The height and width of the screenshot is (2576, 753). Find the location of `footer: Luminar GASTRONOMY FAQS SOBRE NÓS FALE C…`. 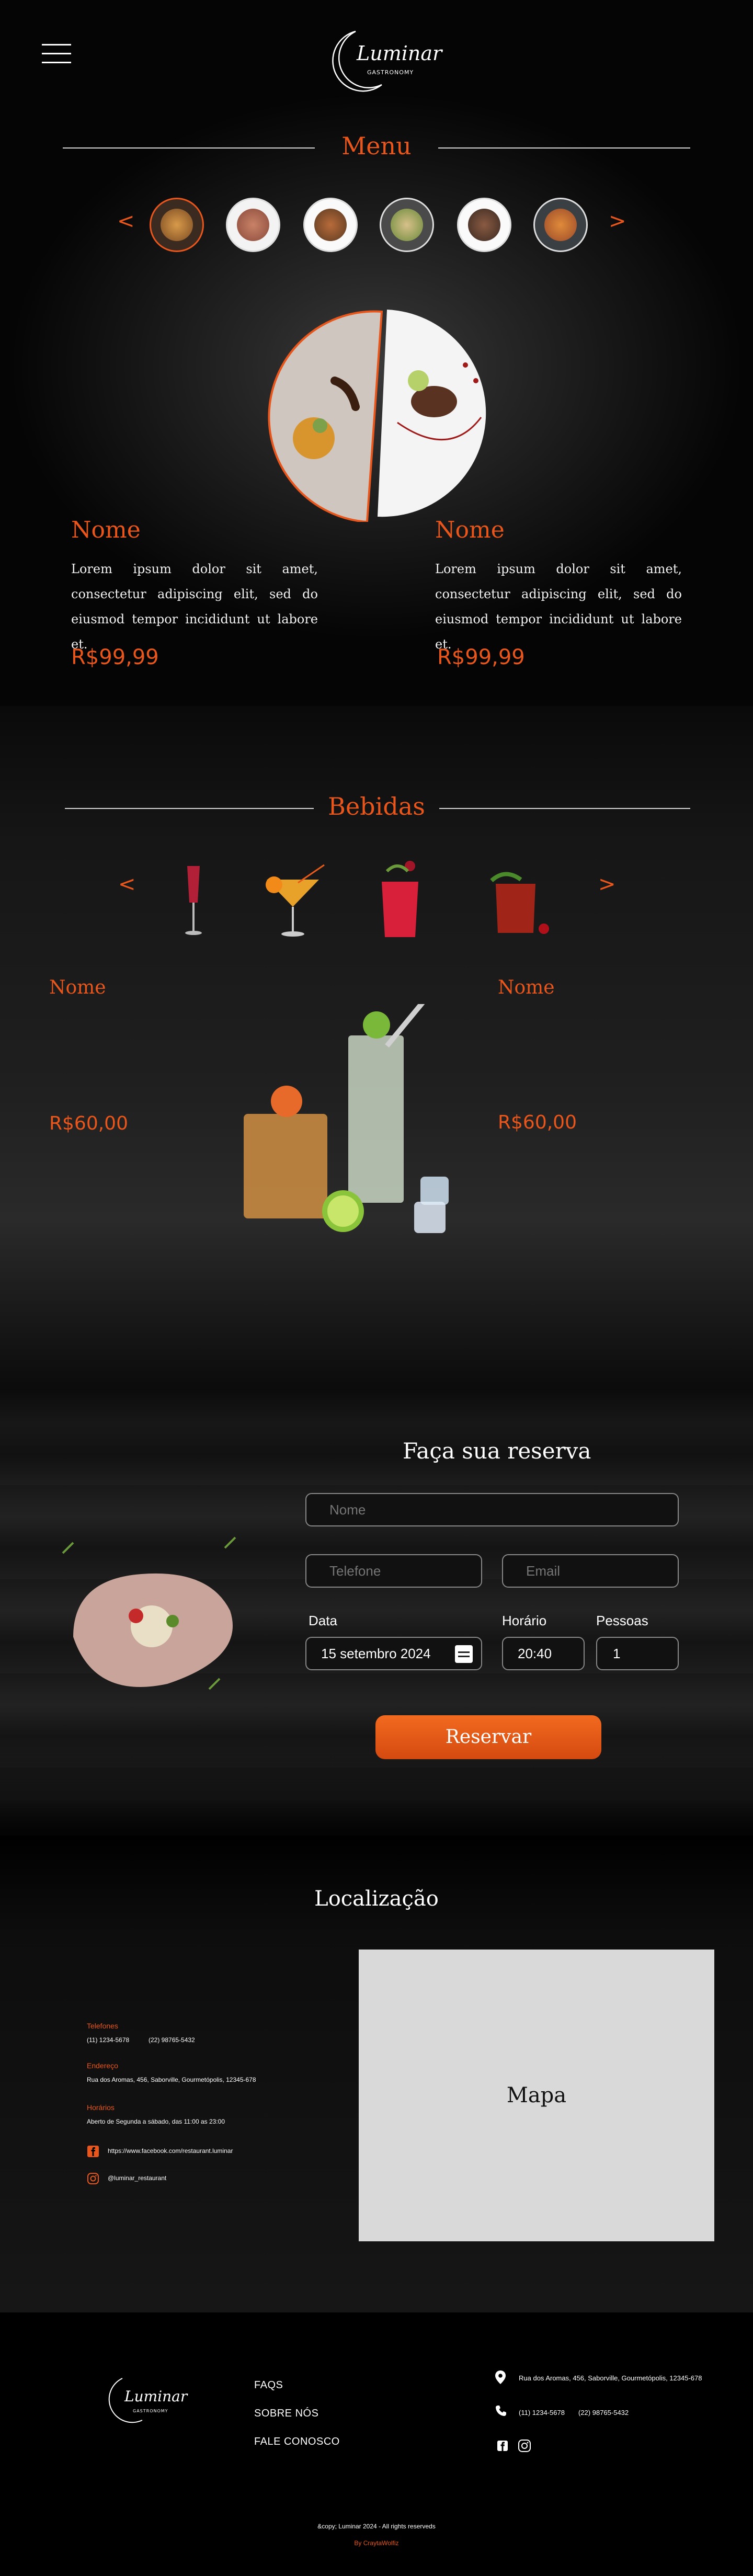

footer: Luminar GASTRONOMY FAQS SOBRE NÓS FALE C… is located at coordinates (376, 2444).